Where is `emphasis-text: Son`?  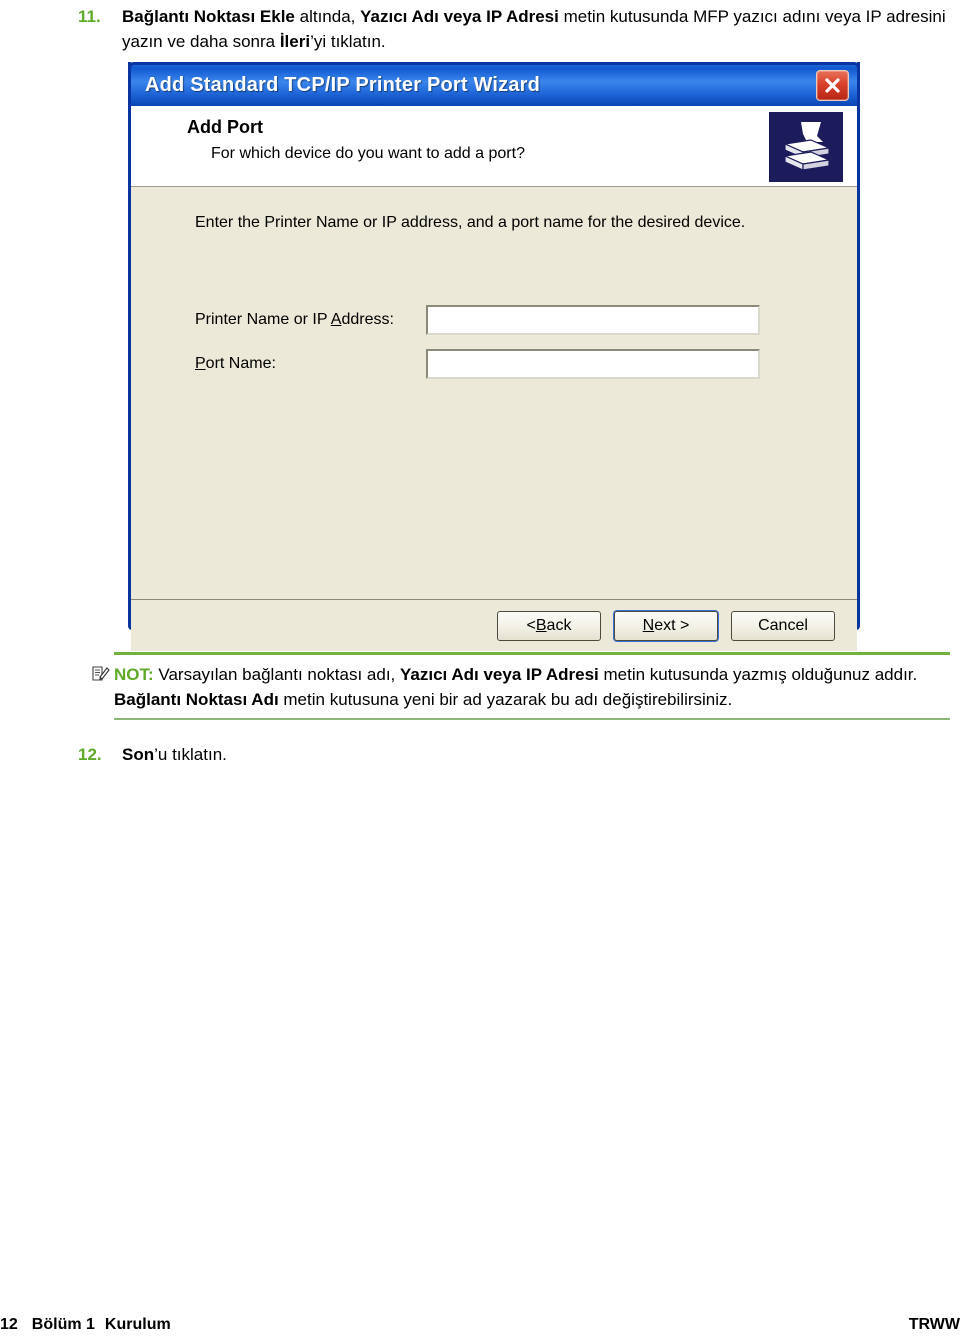
emphasis-text: Son is located at coordinates (138, 754).